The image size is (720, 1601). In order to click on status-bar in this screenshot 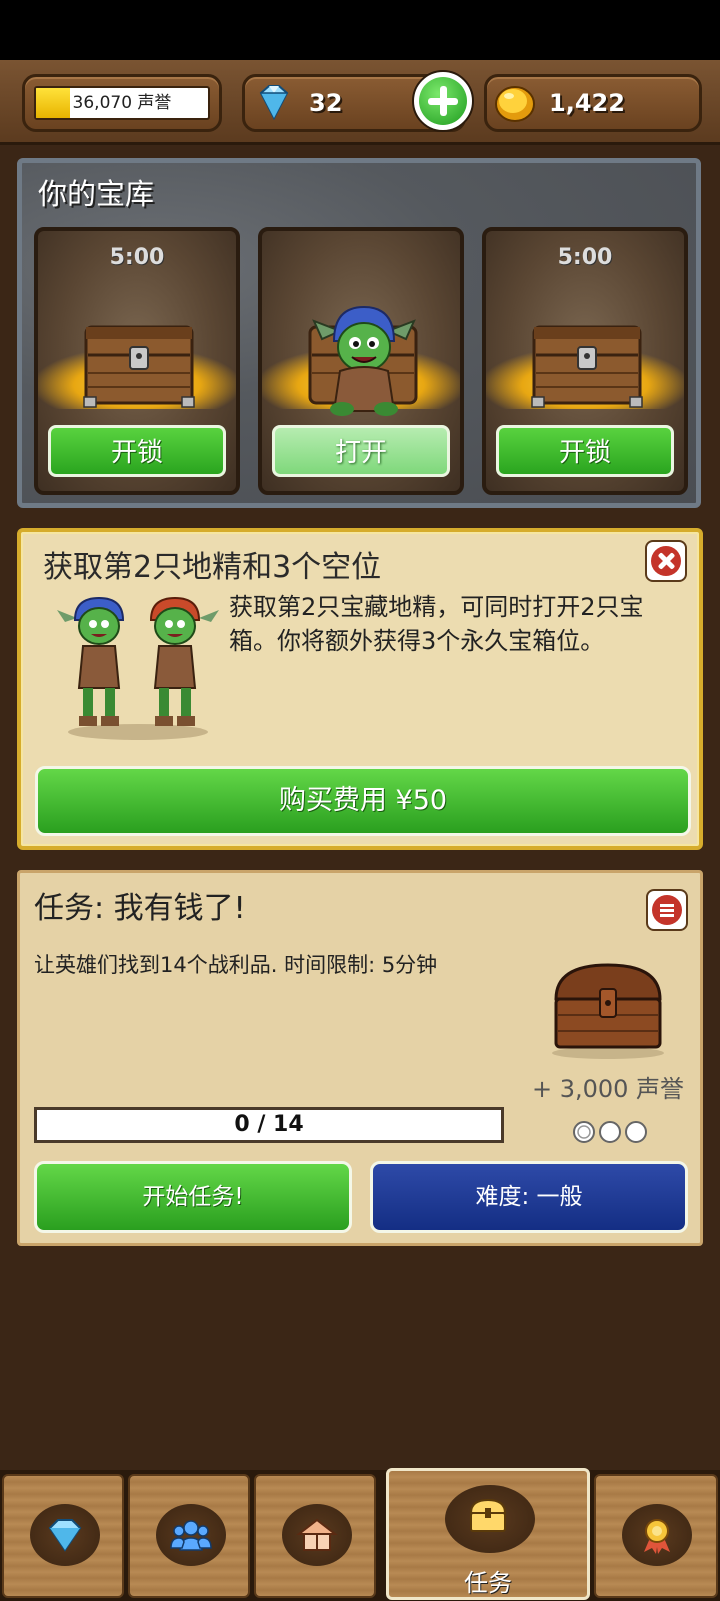, I will do `click(360, 30)`.